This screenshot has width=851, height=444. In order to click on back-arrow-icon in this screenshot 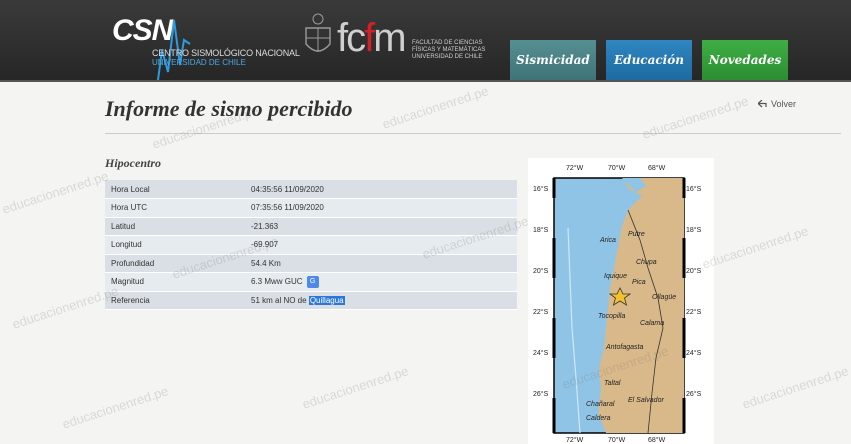, I will do `click(762, 104)`.